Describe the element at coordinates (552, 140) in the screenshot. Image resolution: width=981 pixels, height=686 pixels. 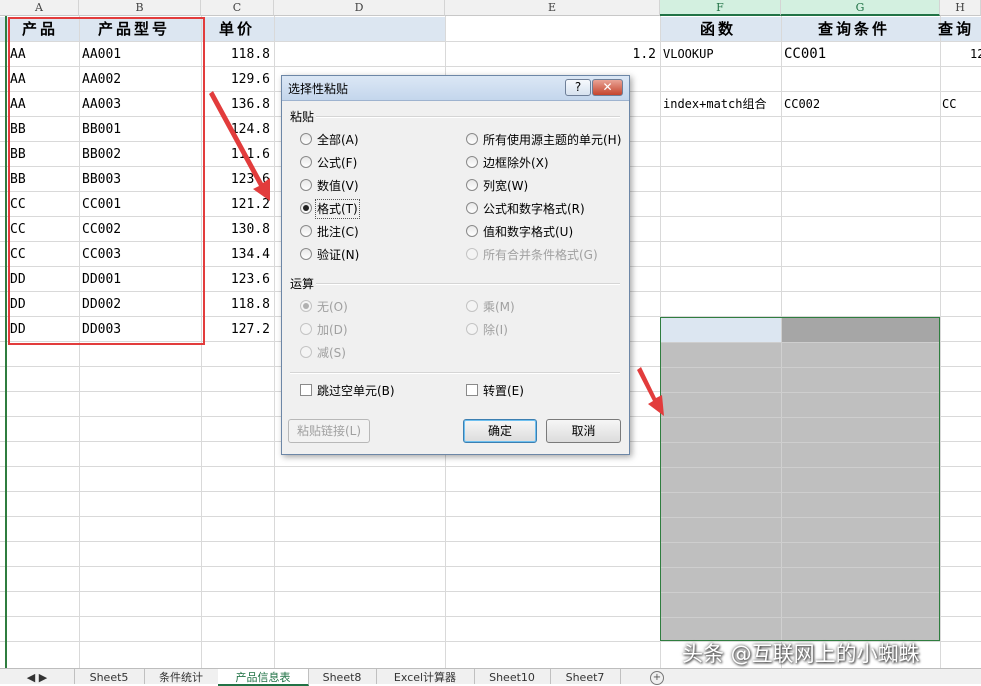
I see `radio-label: 所有使用源主题的单元(H)` at that location.